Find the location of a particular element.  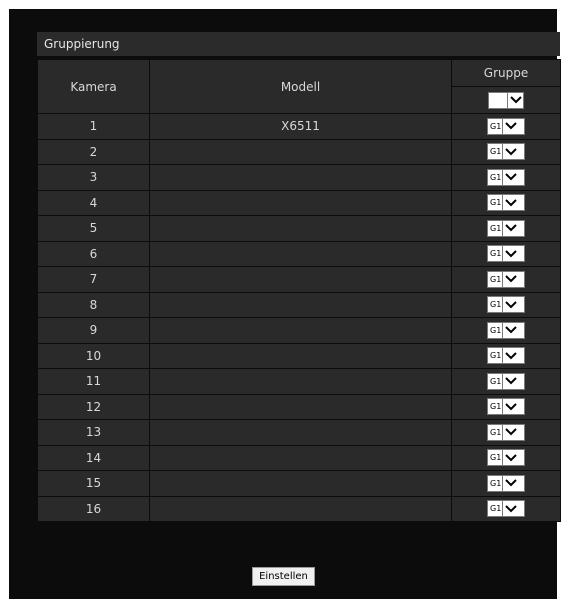

group-all-select is located at coordinates (506, 100).